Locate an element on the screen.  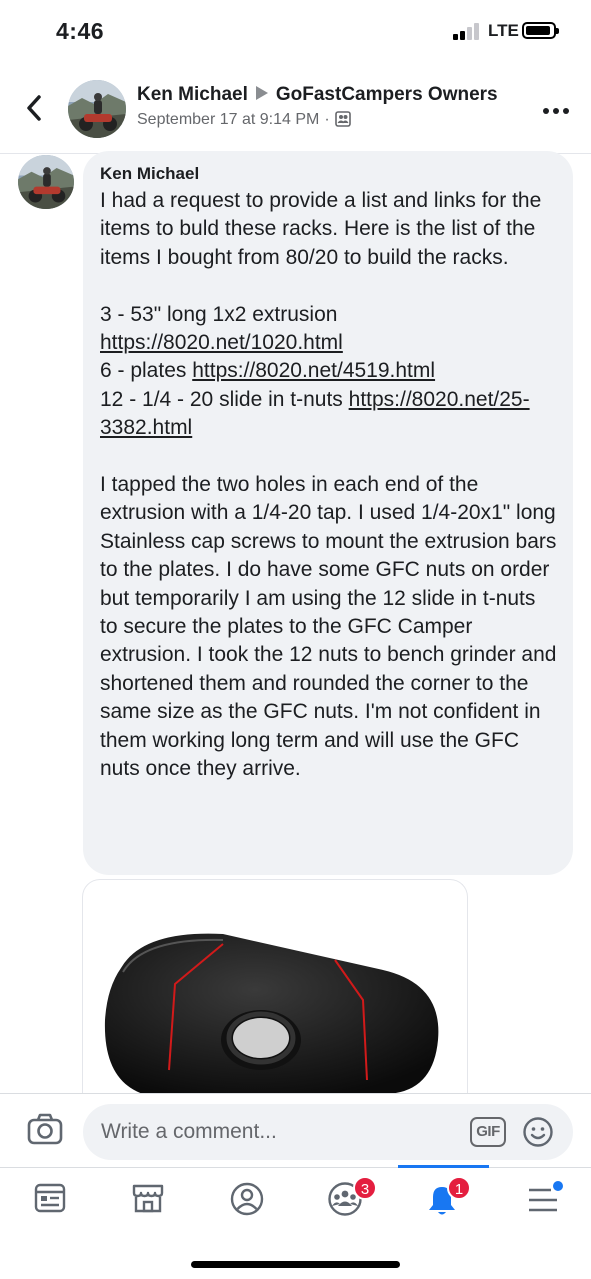
news-feed-icon is located at coordinates (50, 1198).